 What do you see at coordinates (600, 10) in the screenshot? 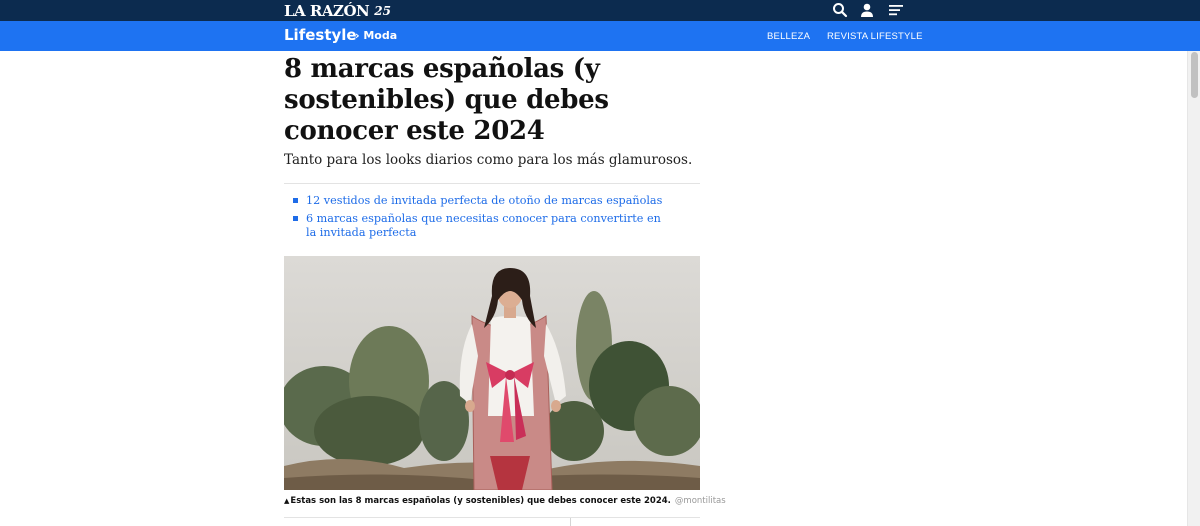
I see `top-header-bar: LA RAZÓN 25` at bounding box center [600, 10].